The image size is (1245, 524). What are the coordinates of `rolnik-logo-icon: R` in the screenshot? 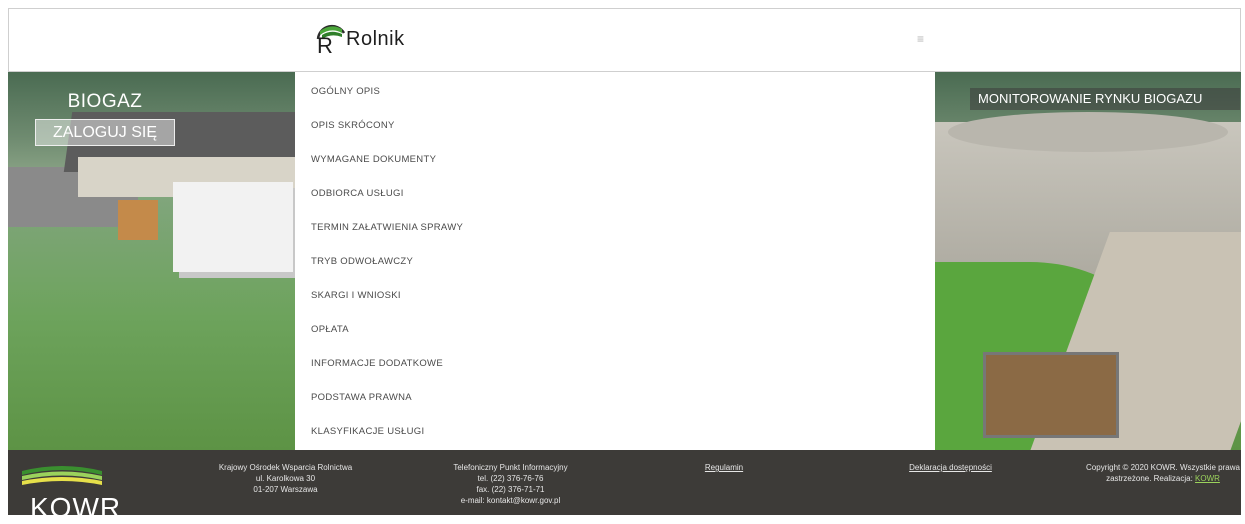 It's located at (331, 41).